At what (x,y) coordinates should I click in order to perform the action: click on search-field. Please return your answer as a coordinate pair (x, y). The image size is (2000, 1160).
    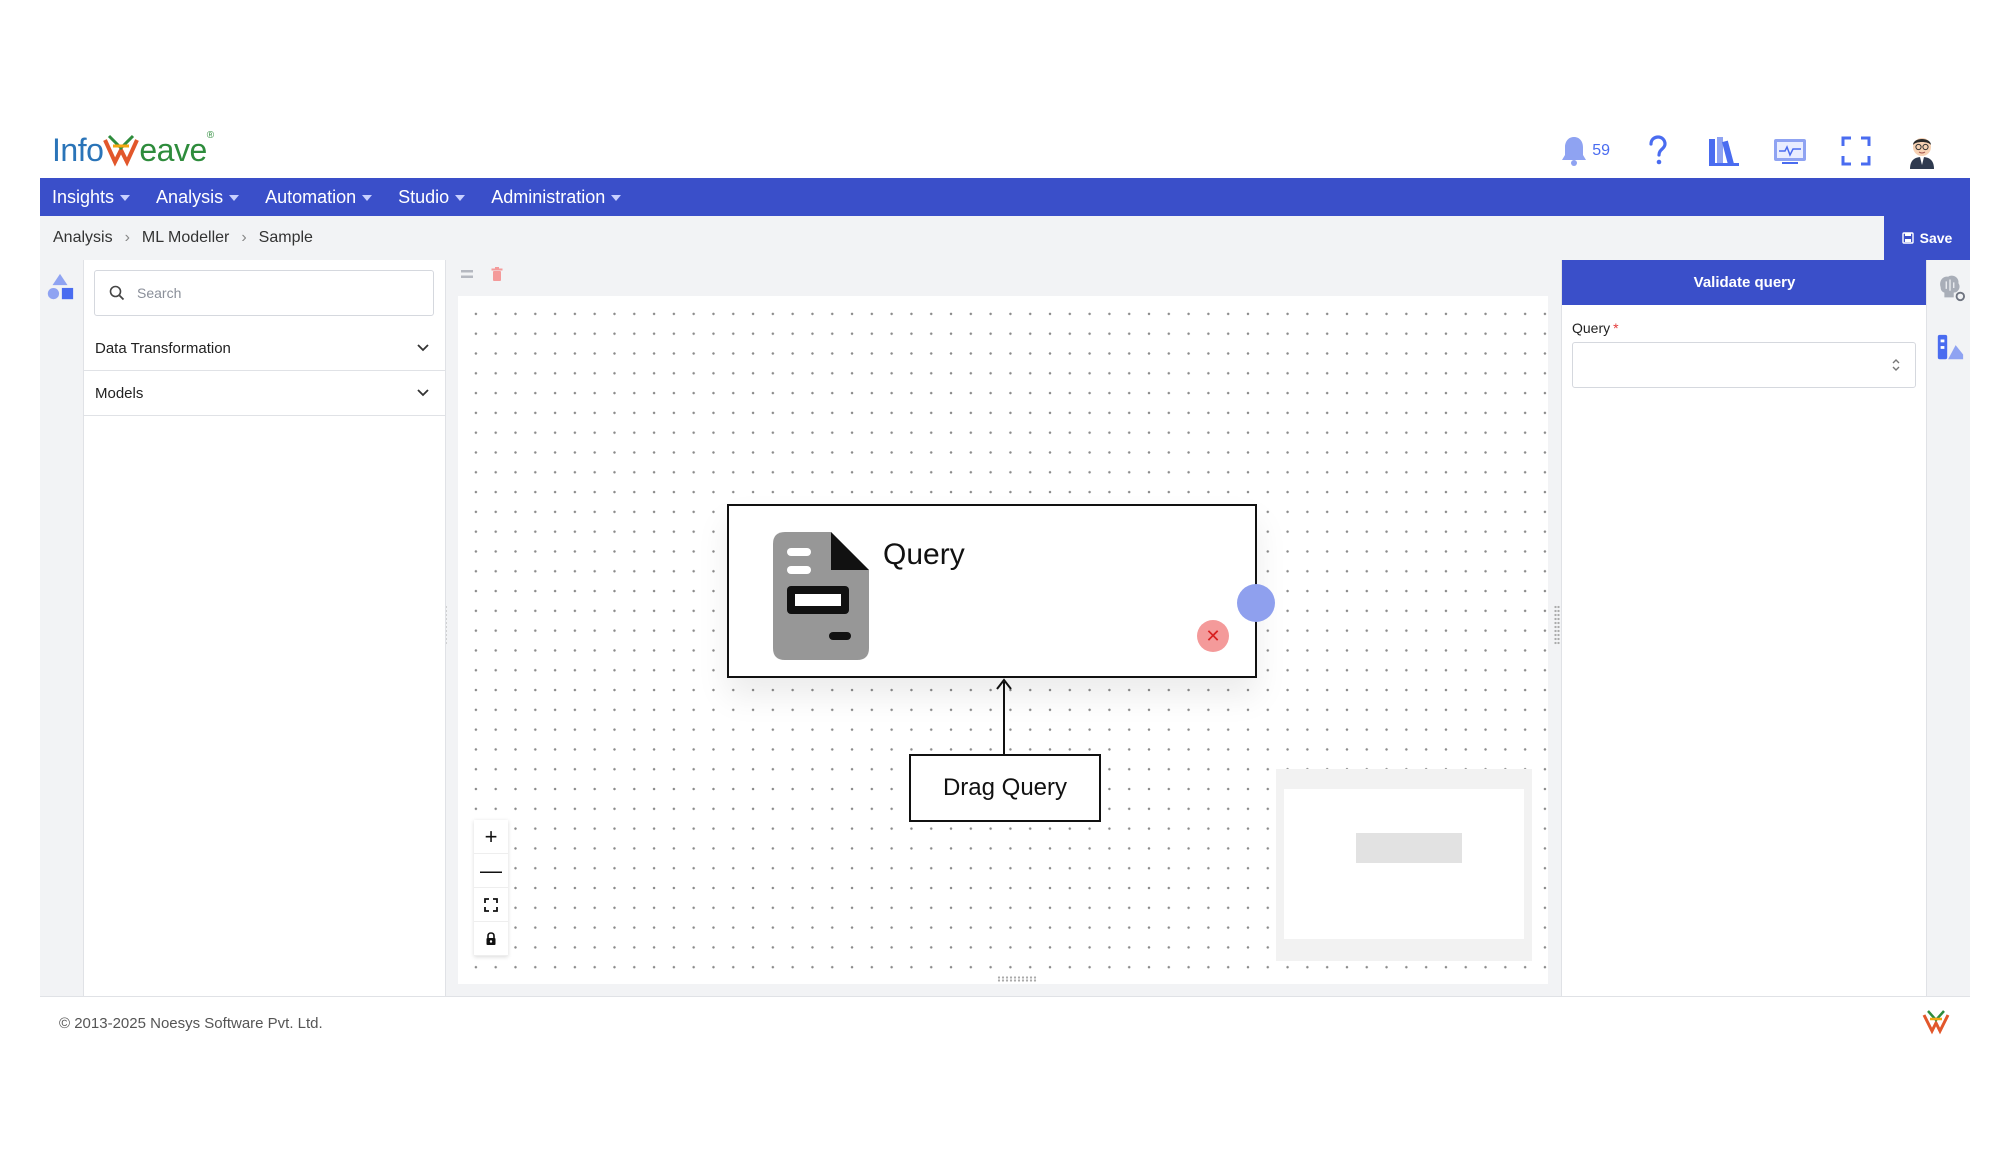
    Looking at the image, I should click on (264, 293).